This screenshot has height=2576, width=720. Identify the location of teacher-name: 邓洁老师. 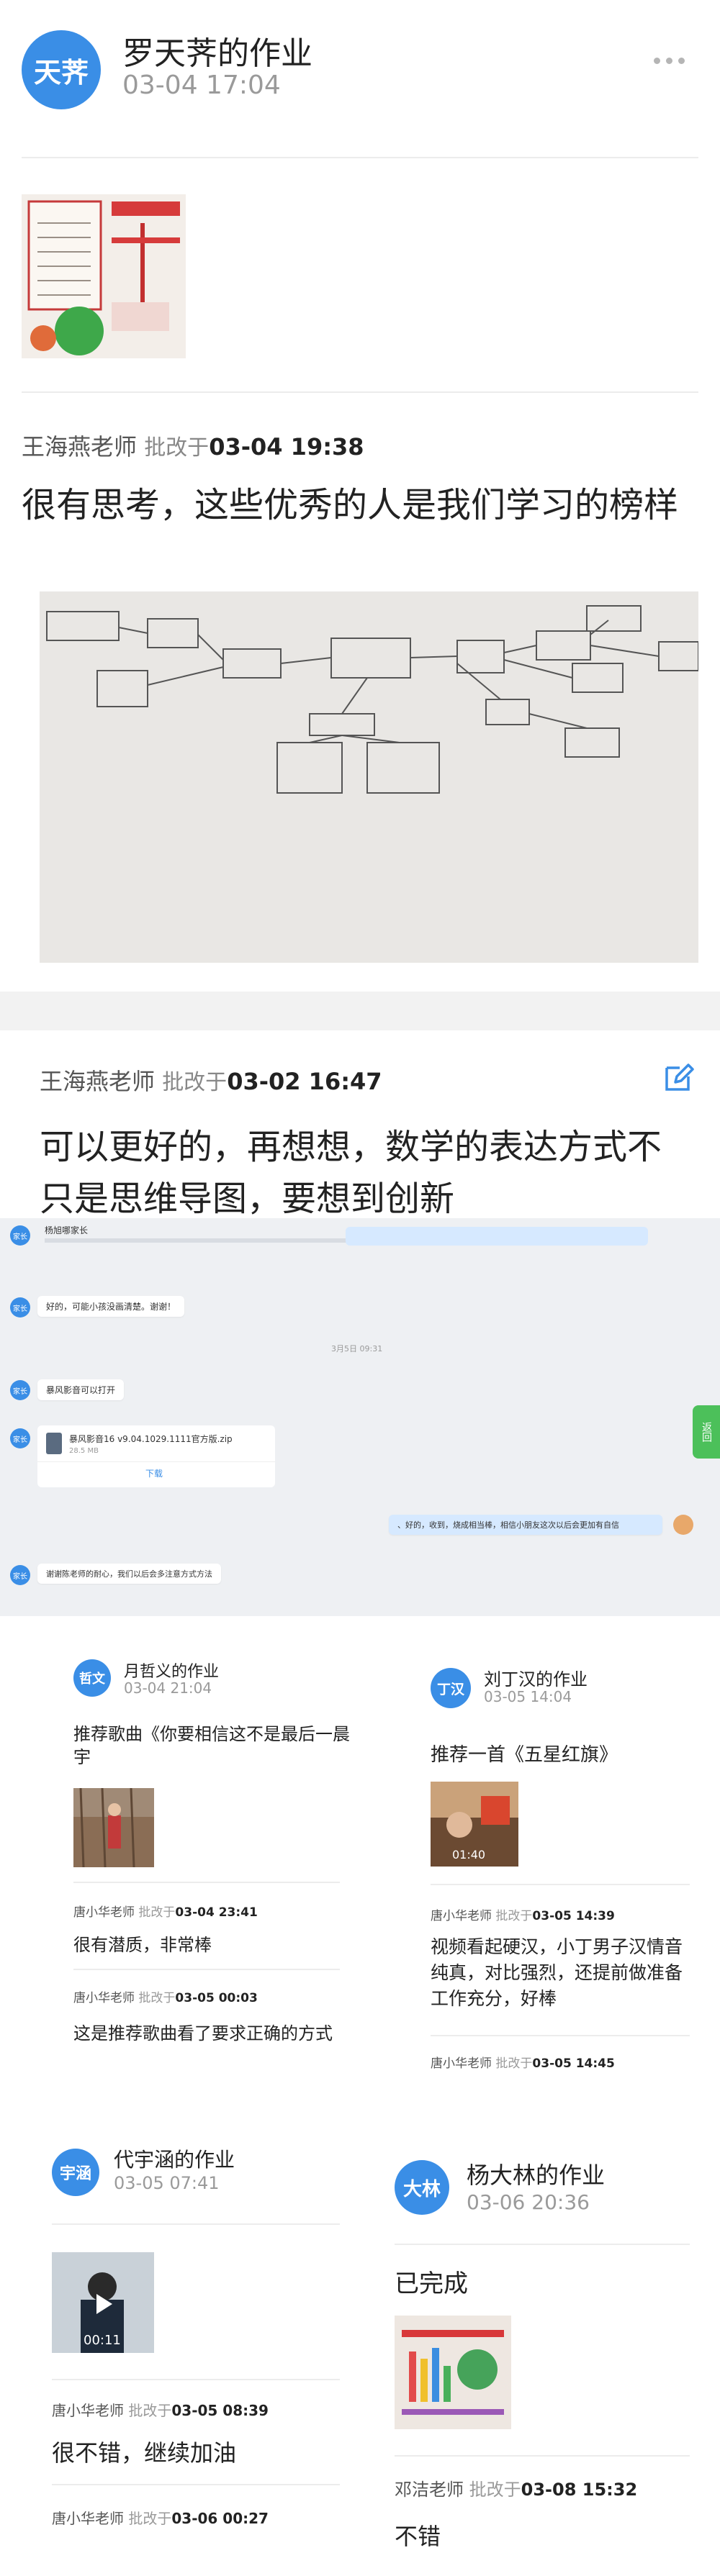
(429, 2490).